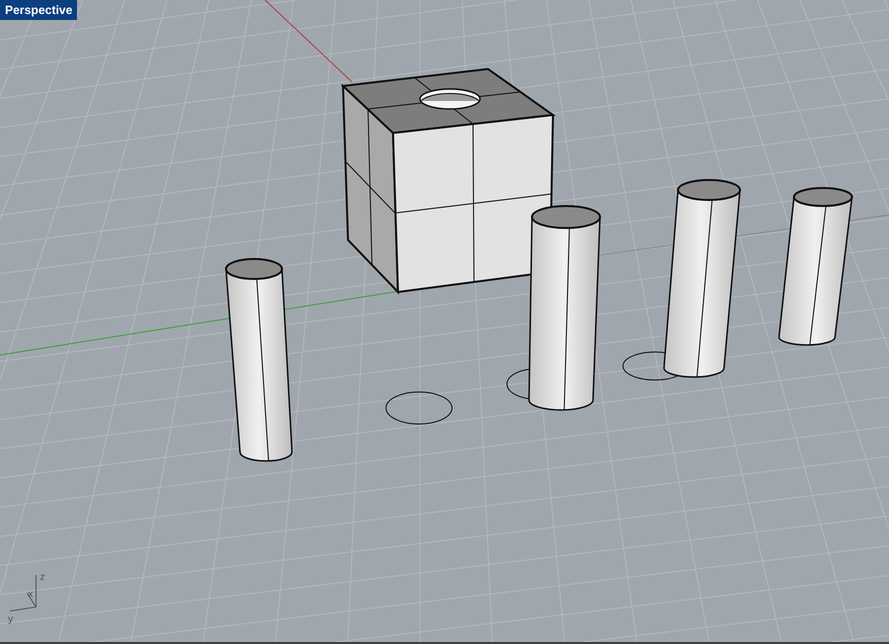 The width and height of the screenshot is (889, 644). Describe the element at coordinates (39, 10) in the screenshot. I see `viewport-title: Perspective` at that location.